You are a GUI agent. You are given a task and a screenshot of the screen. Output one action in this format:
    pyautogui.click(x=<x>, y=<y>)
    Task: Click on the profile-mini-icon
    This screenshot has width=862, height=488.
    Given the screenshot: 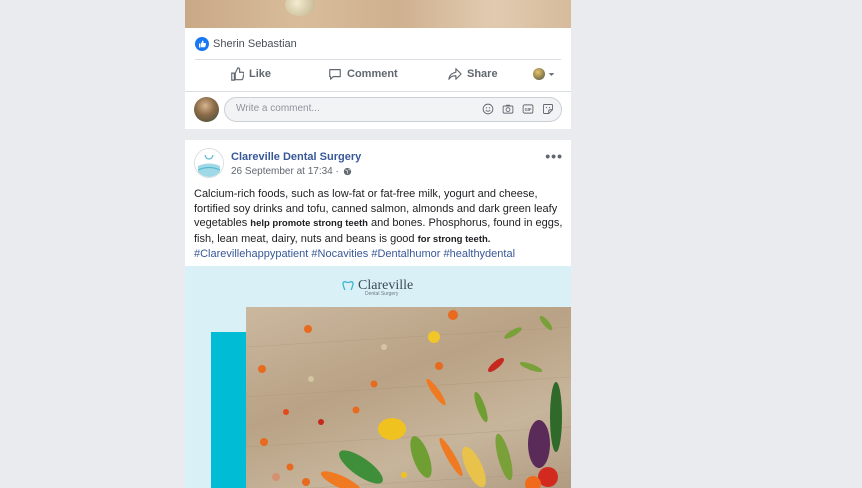 What is the action you would take?
    pyautogui.click(x=539, y=74)
    